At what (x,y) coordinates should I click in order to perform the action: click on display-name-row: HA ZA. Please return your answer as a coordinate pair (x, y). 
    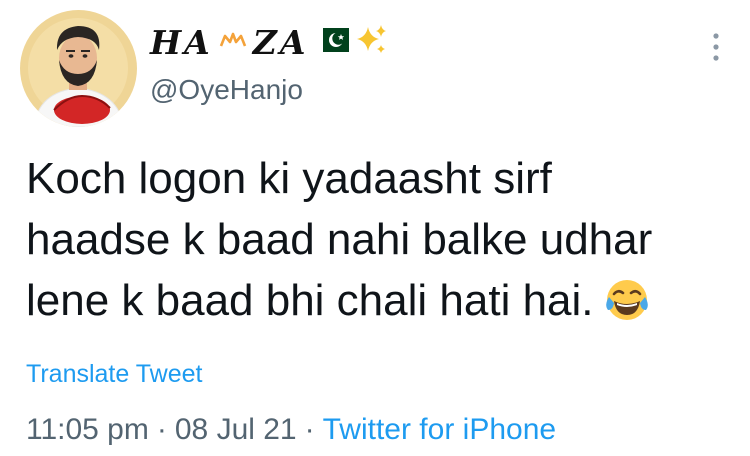
    Looking at the image, I should click on (269, 42).